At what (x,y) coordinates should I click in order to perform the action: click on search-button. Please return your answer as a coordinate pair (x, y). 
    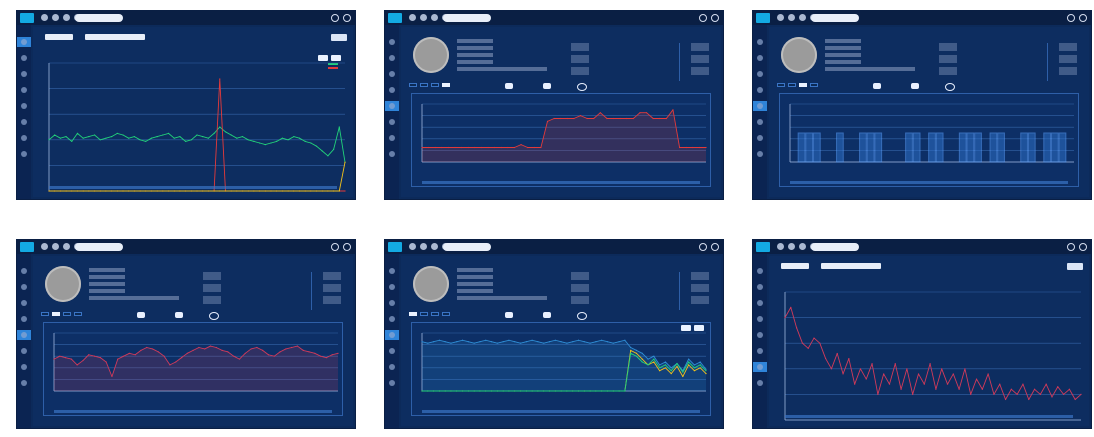
    Looking at the image, I should click on (339, 37).